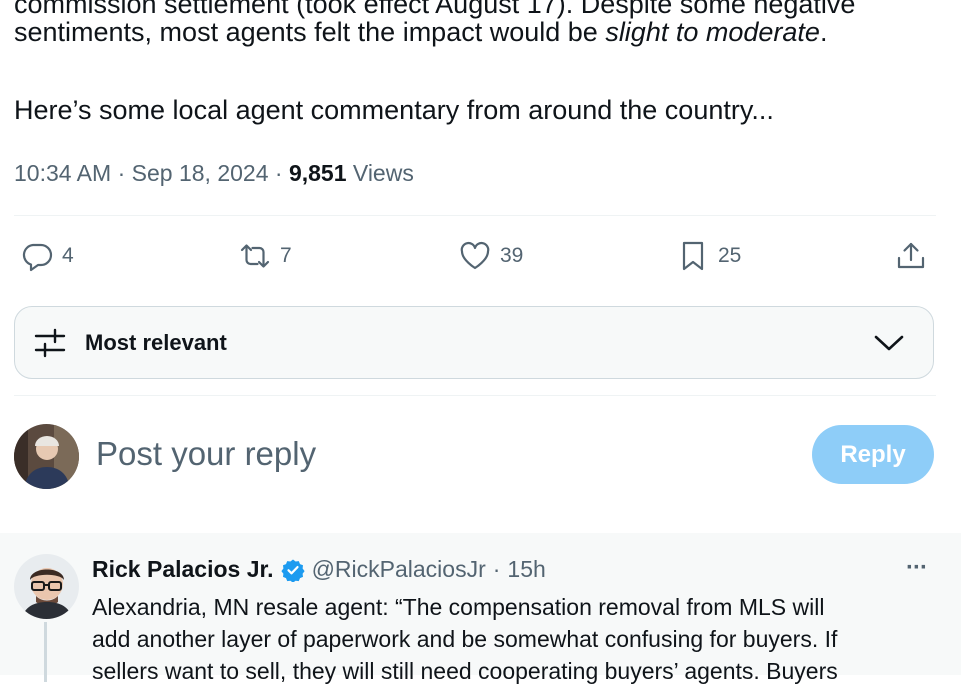 This screenshot has height=687, width=961. I want to click on like-action-button: 39, so click(490, 256).